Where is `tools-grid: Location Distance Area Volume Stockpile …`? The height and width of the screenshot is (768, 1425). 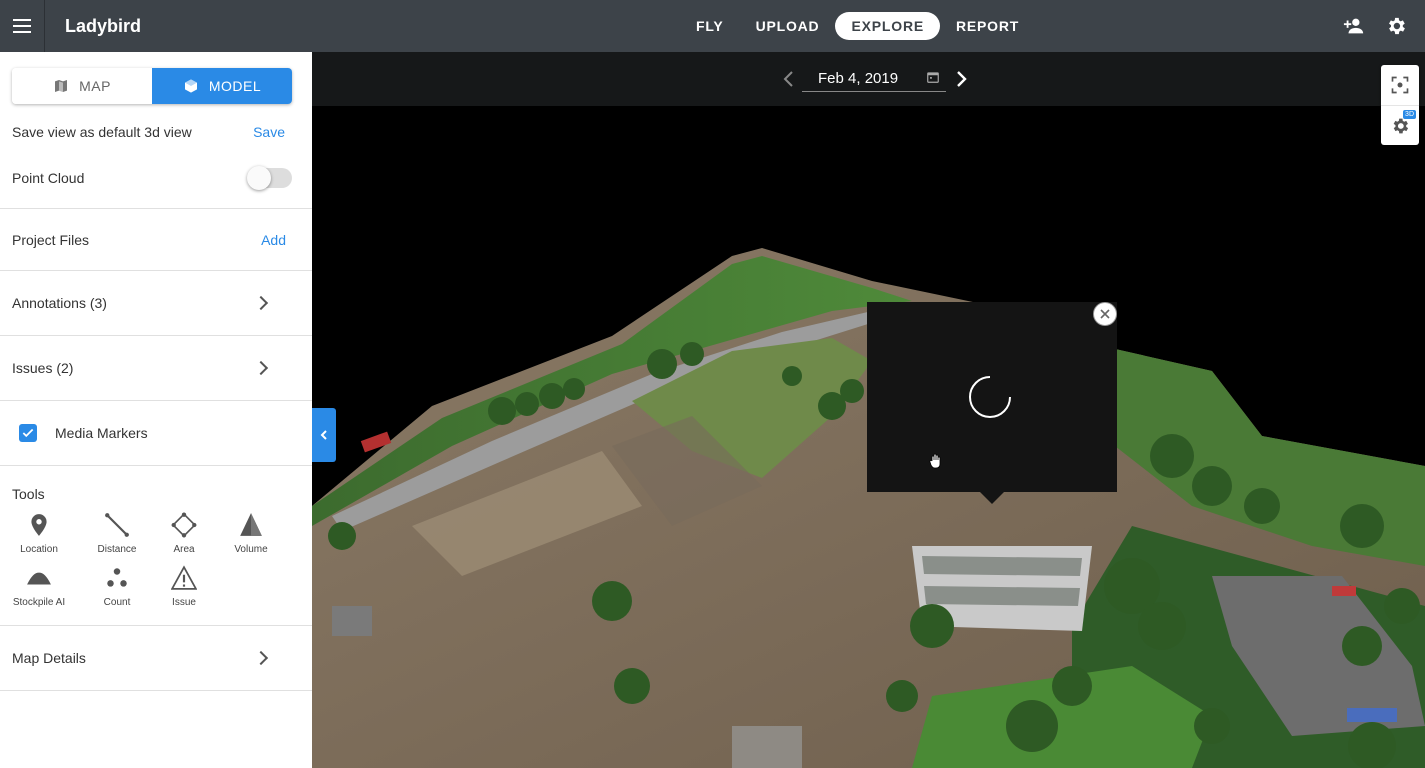
tools-grid: Location Distance Area Volume Stockpile … is located at coordinates (156, 555).